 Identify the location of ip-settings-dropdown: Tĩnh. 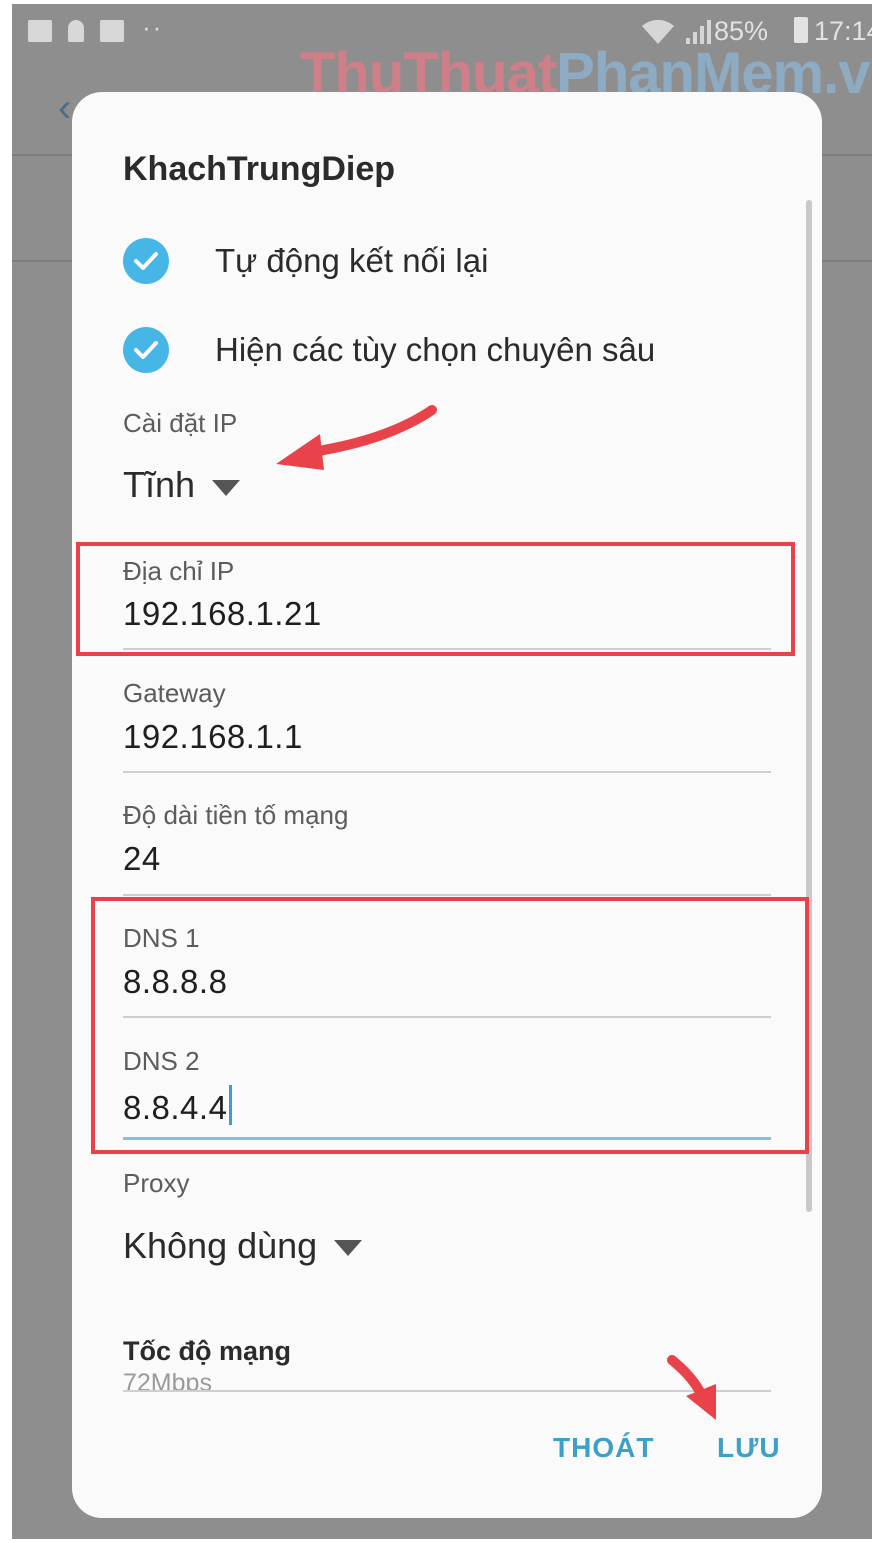
(159, 485).